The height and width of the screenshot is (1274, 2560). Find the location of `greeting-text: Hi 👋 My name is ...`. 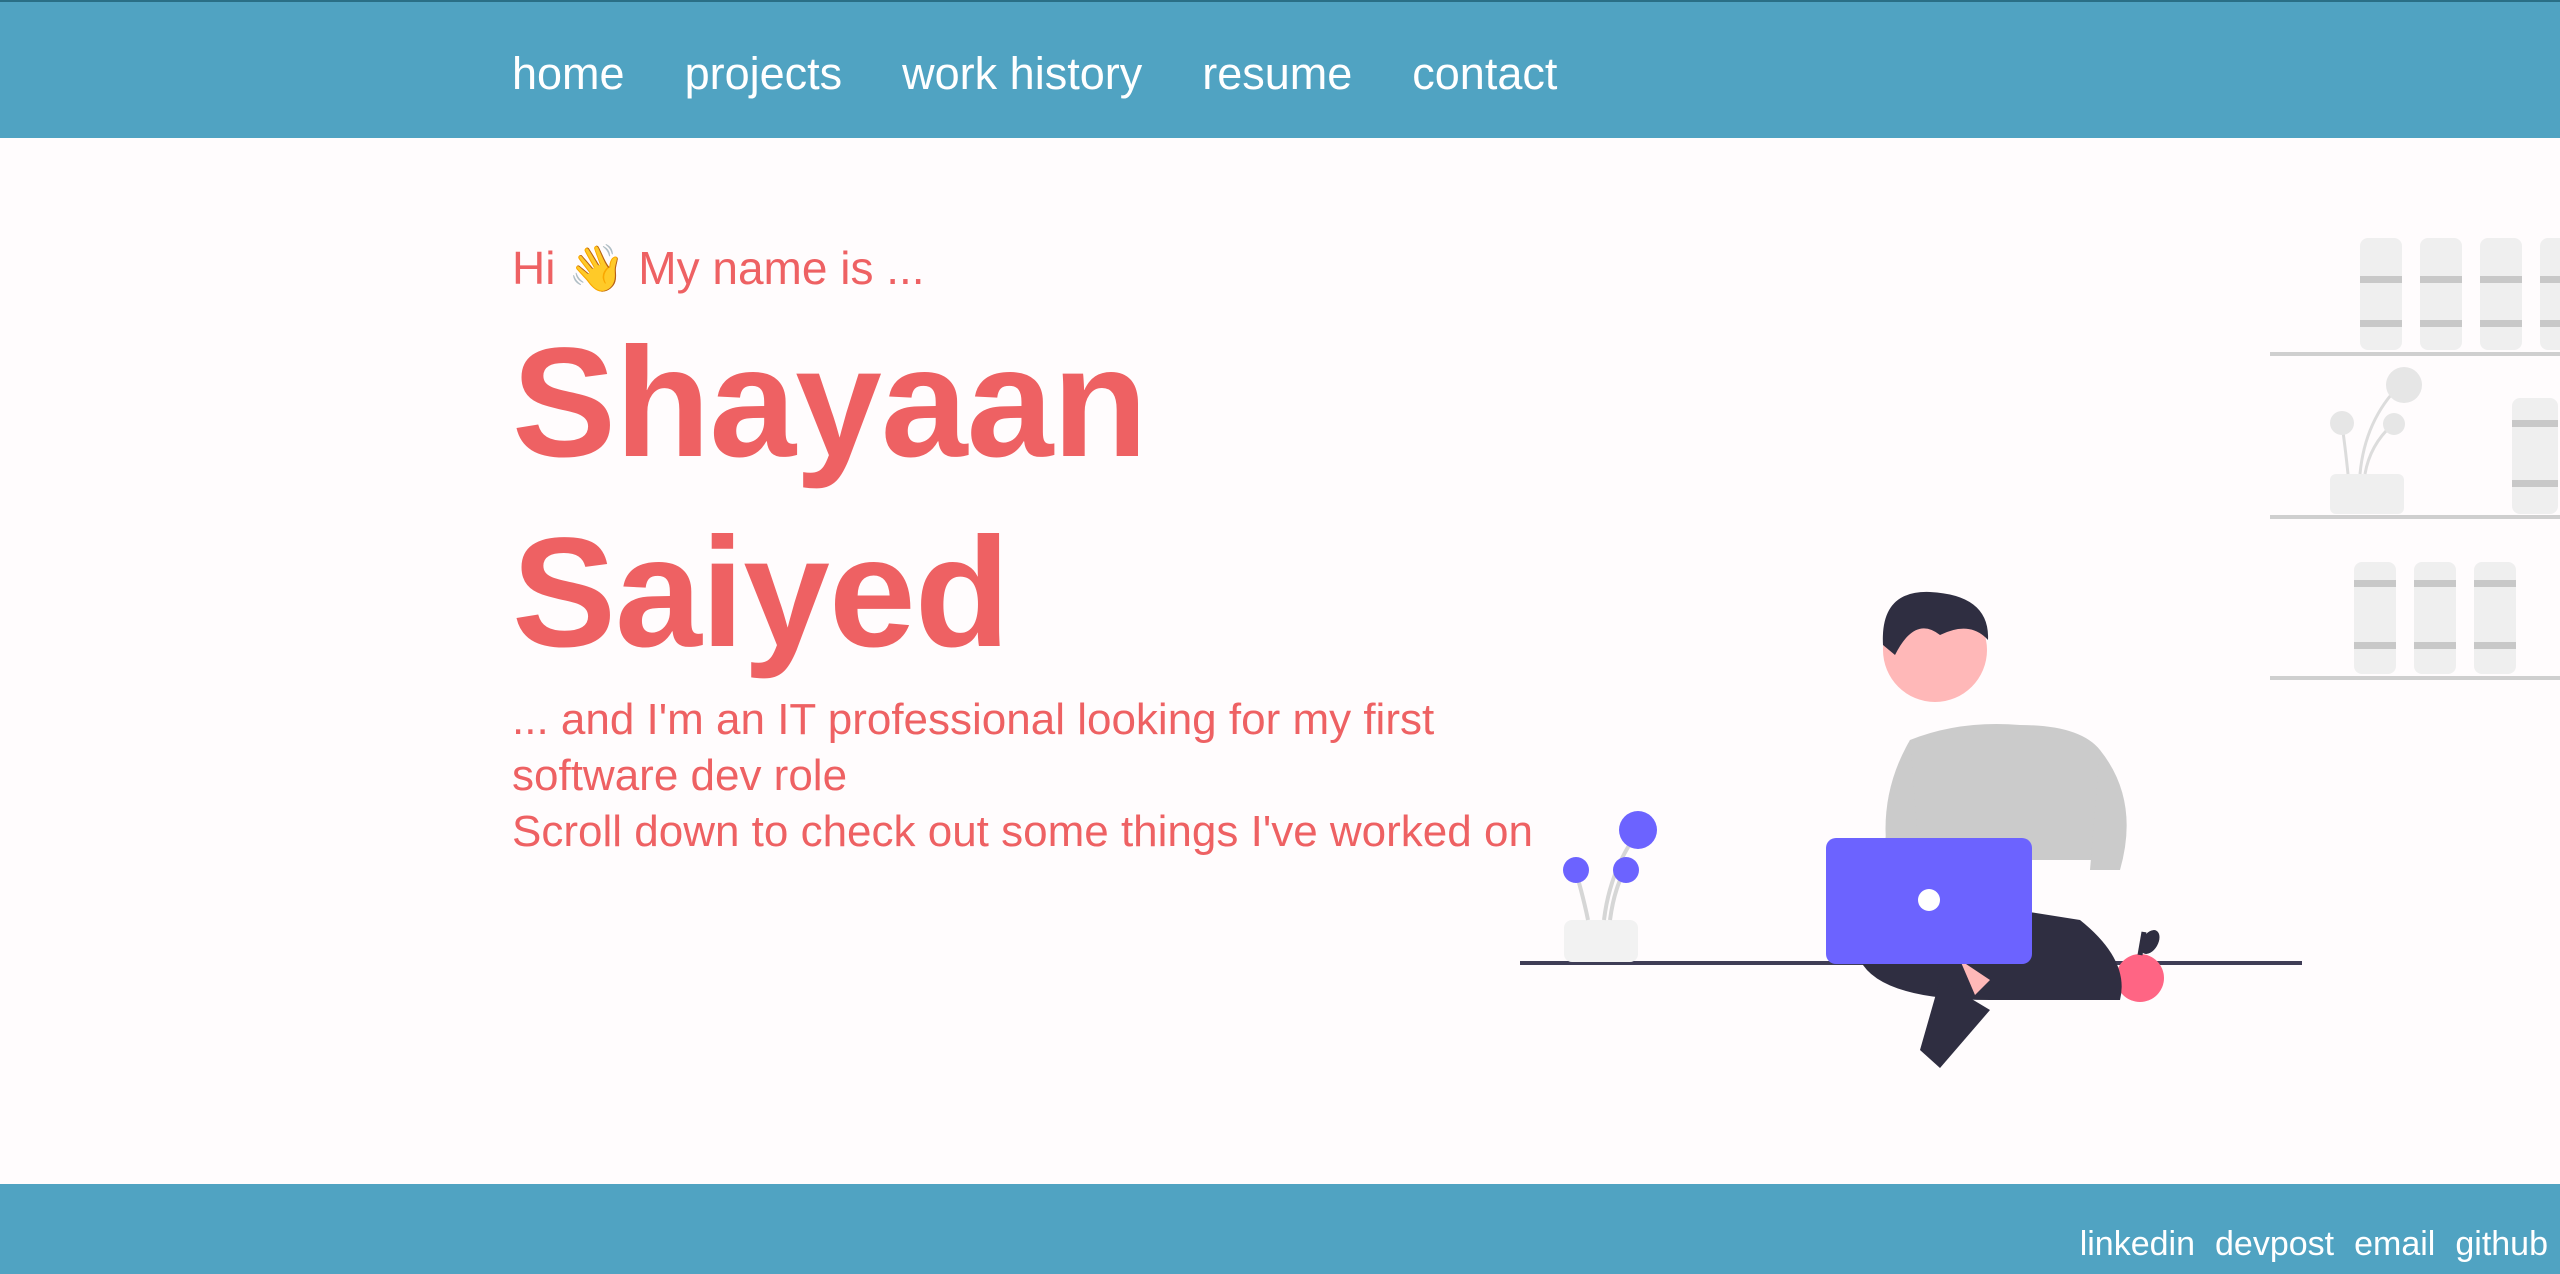

greeting-text: Hi 👋 My name is ... is located at coordinates (718, 268).